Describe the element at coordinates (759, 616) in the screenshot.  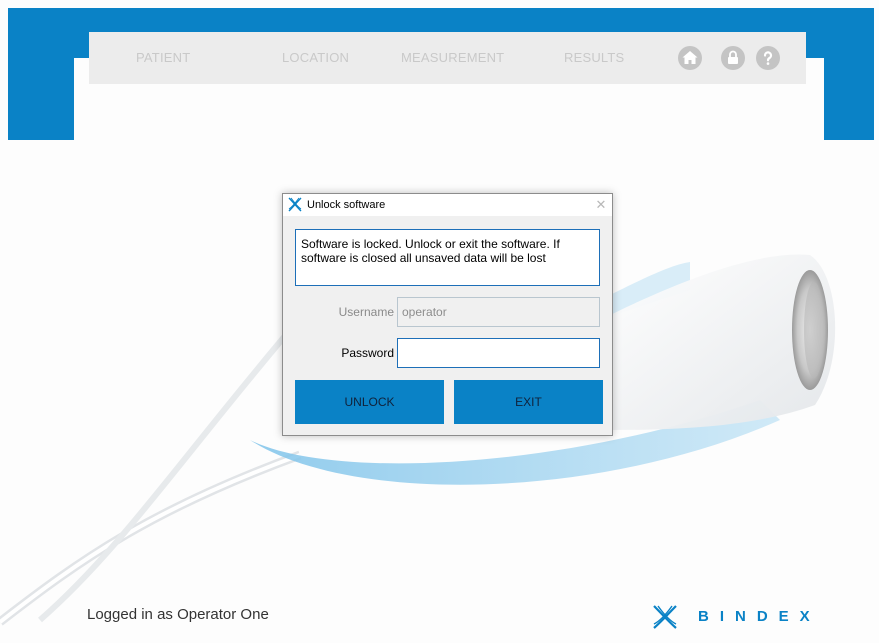
I see `brand-name: BINDEX` at that location.